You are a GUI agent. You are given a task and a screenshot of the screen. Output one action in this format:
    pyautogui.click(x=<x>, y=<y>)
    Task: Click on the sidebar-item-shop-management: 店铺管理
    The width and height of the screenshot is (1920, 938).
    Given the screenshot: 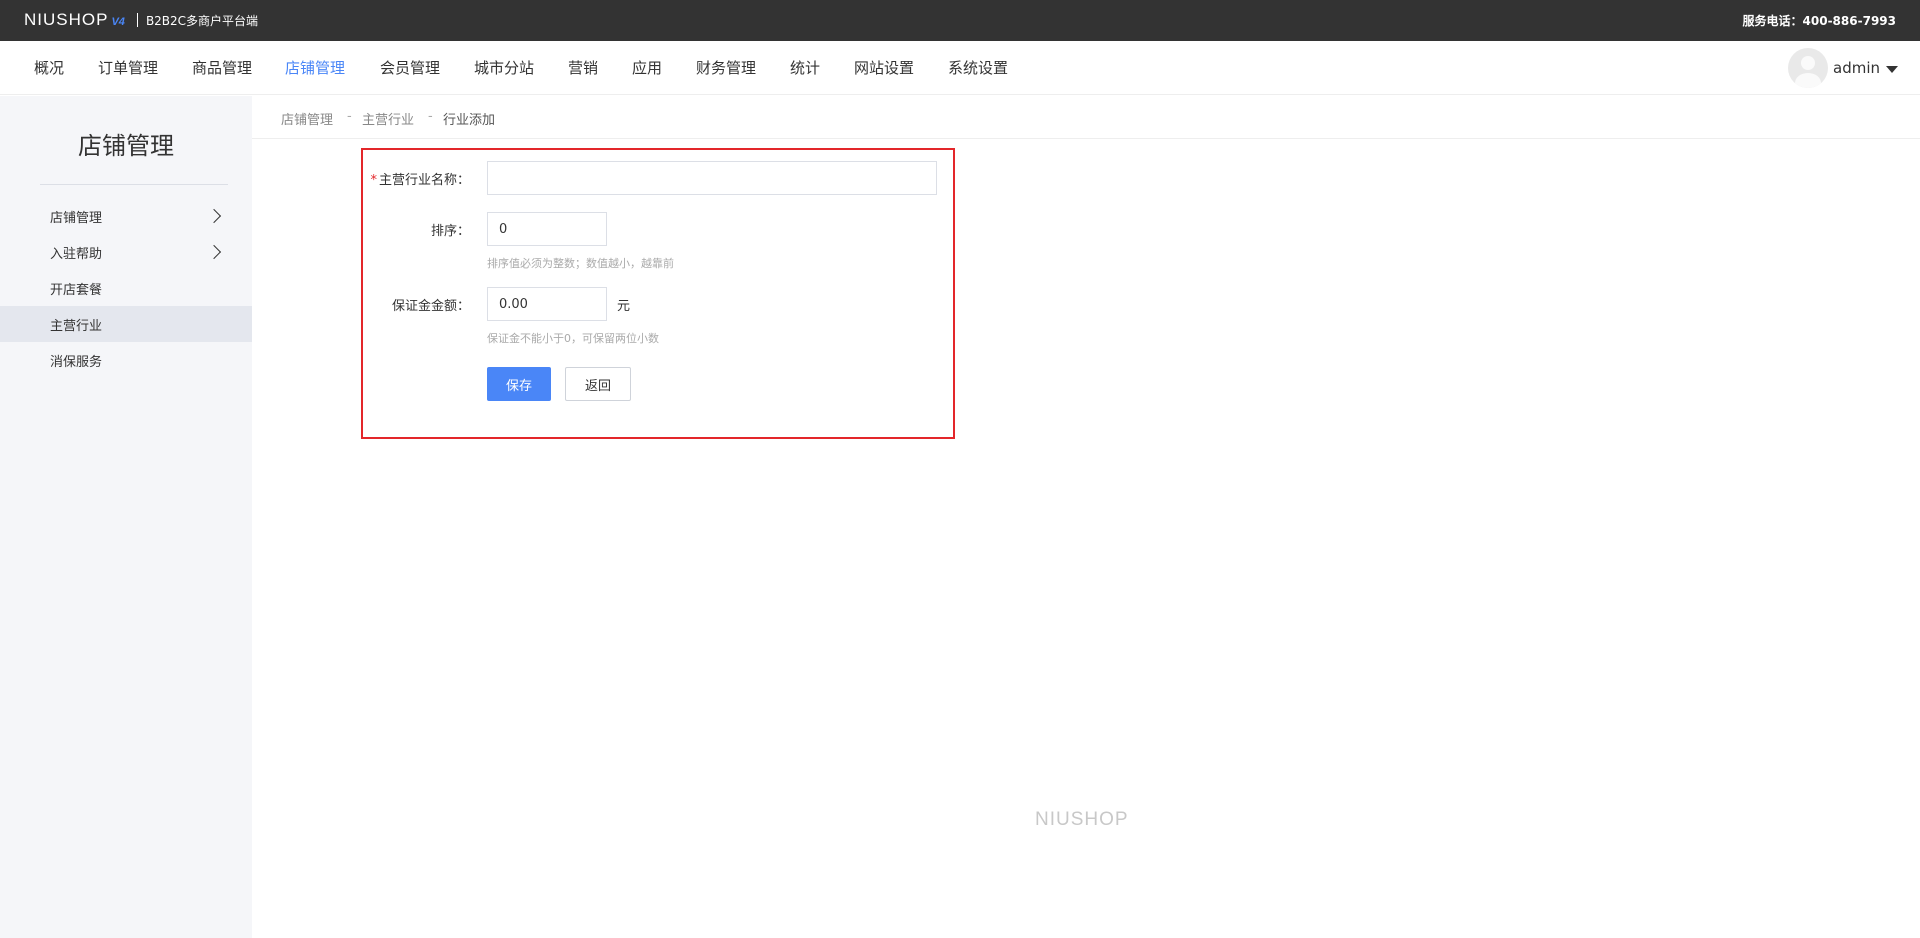 What is the action you would take?
    pyautogui.click(x=126, y=216)
    